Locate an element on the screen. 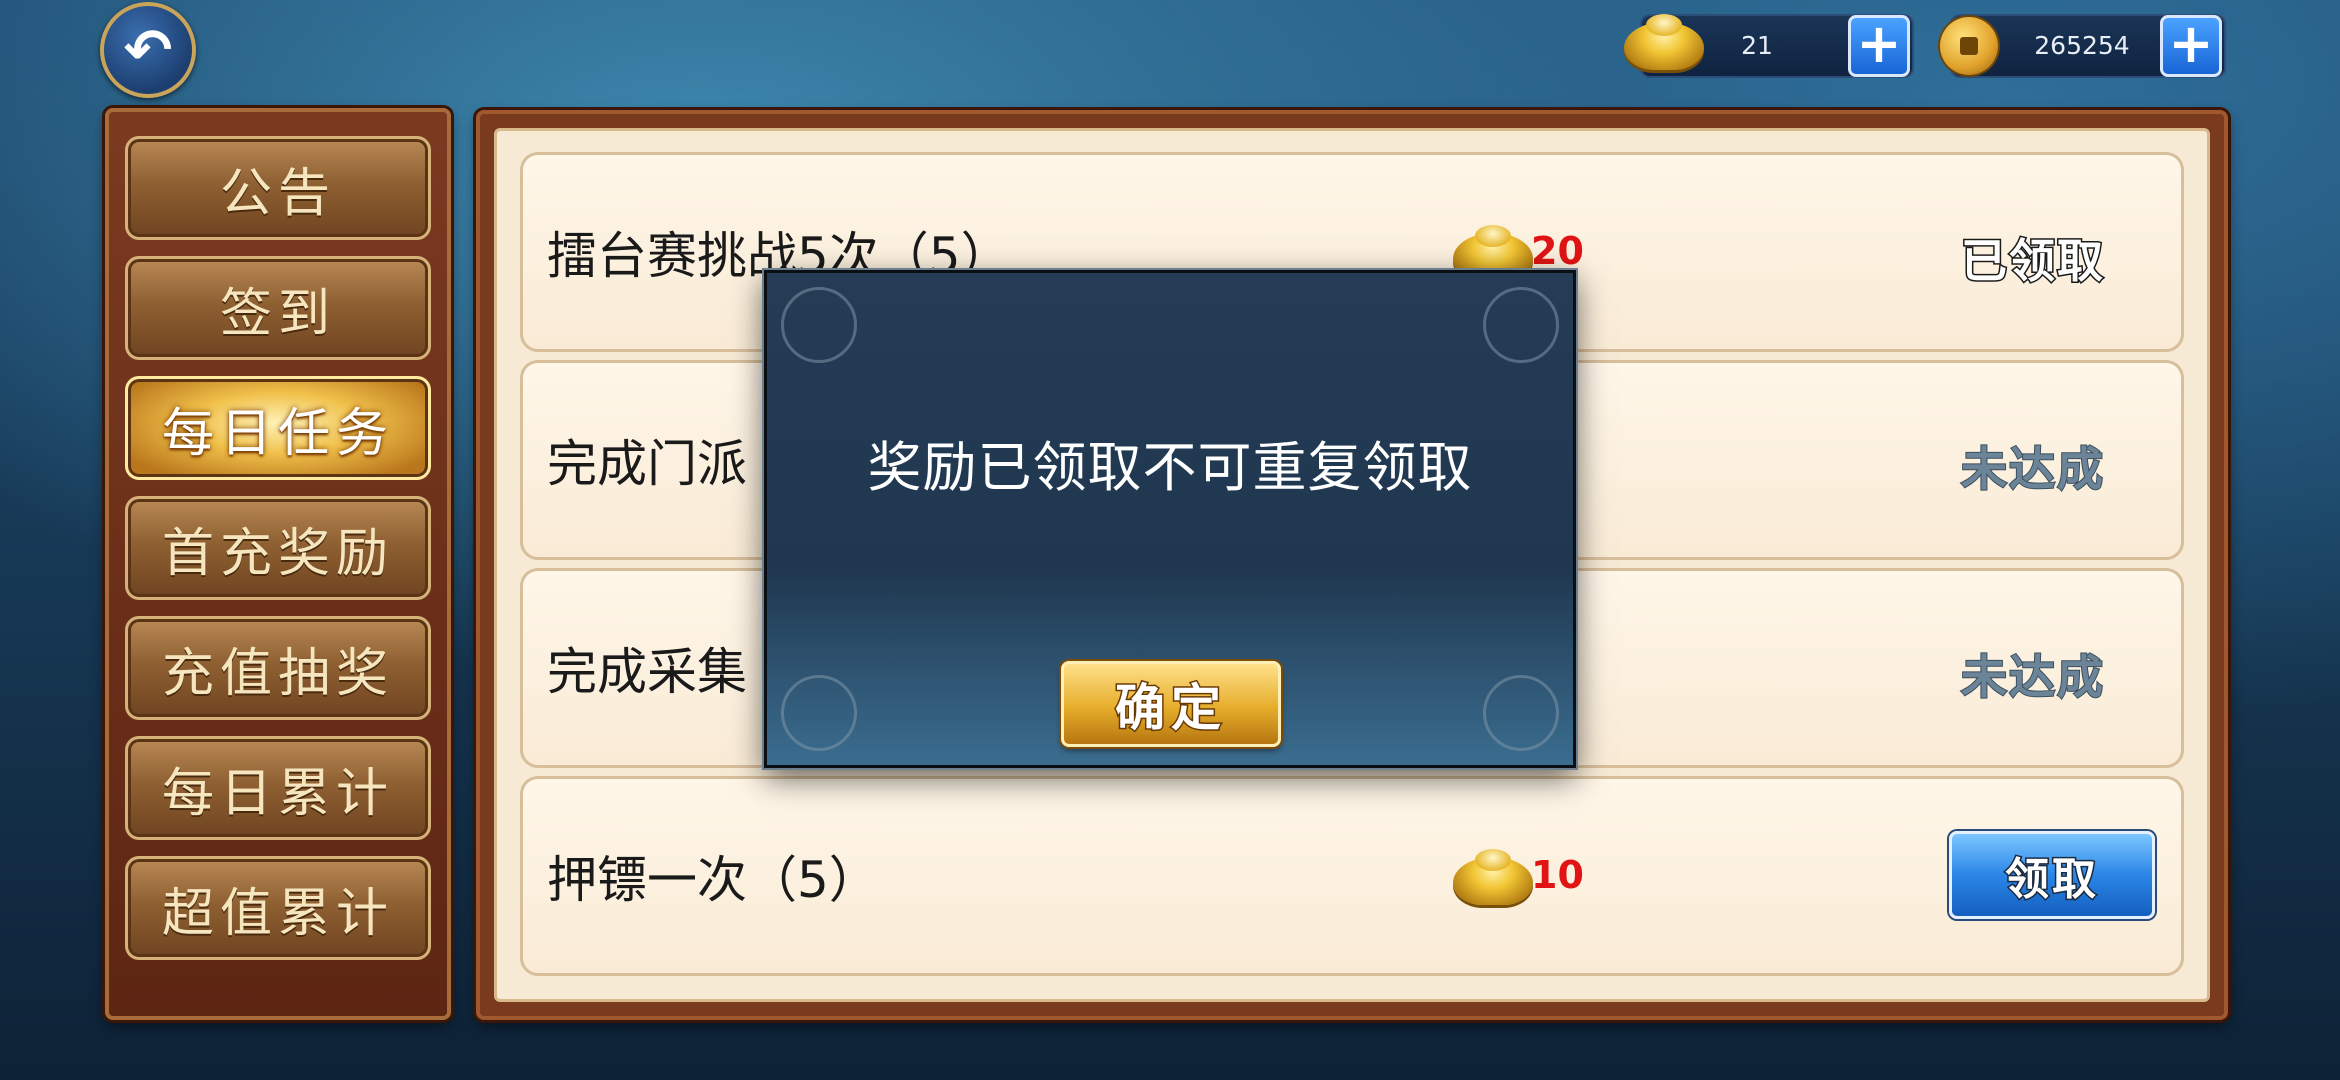  claim-reward-button: 领取 is located at coordinates (2052, 875).